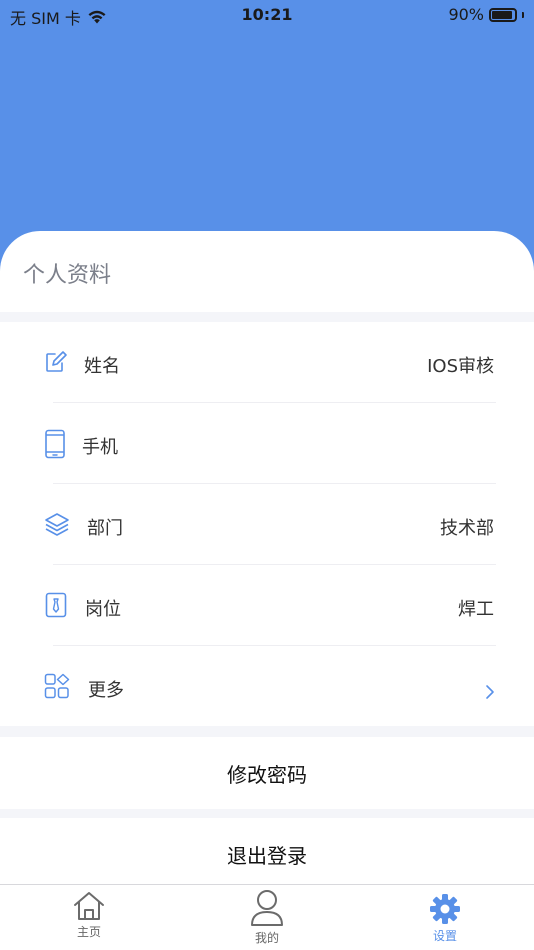  I want to click on layers-icon, so click(57, 524).